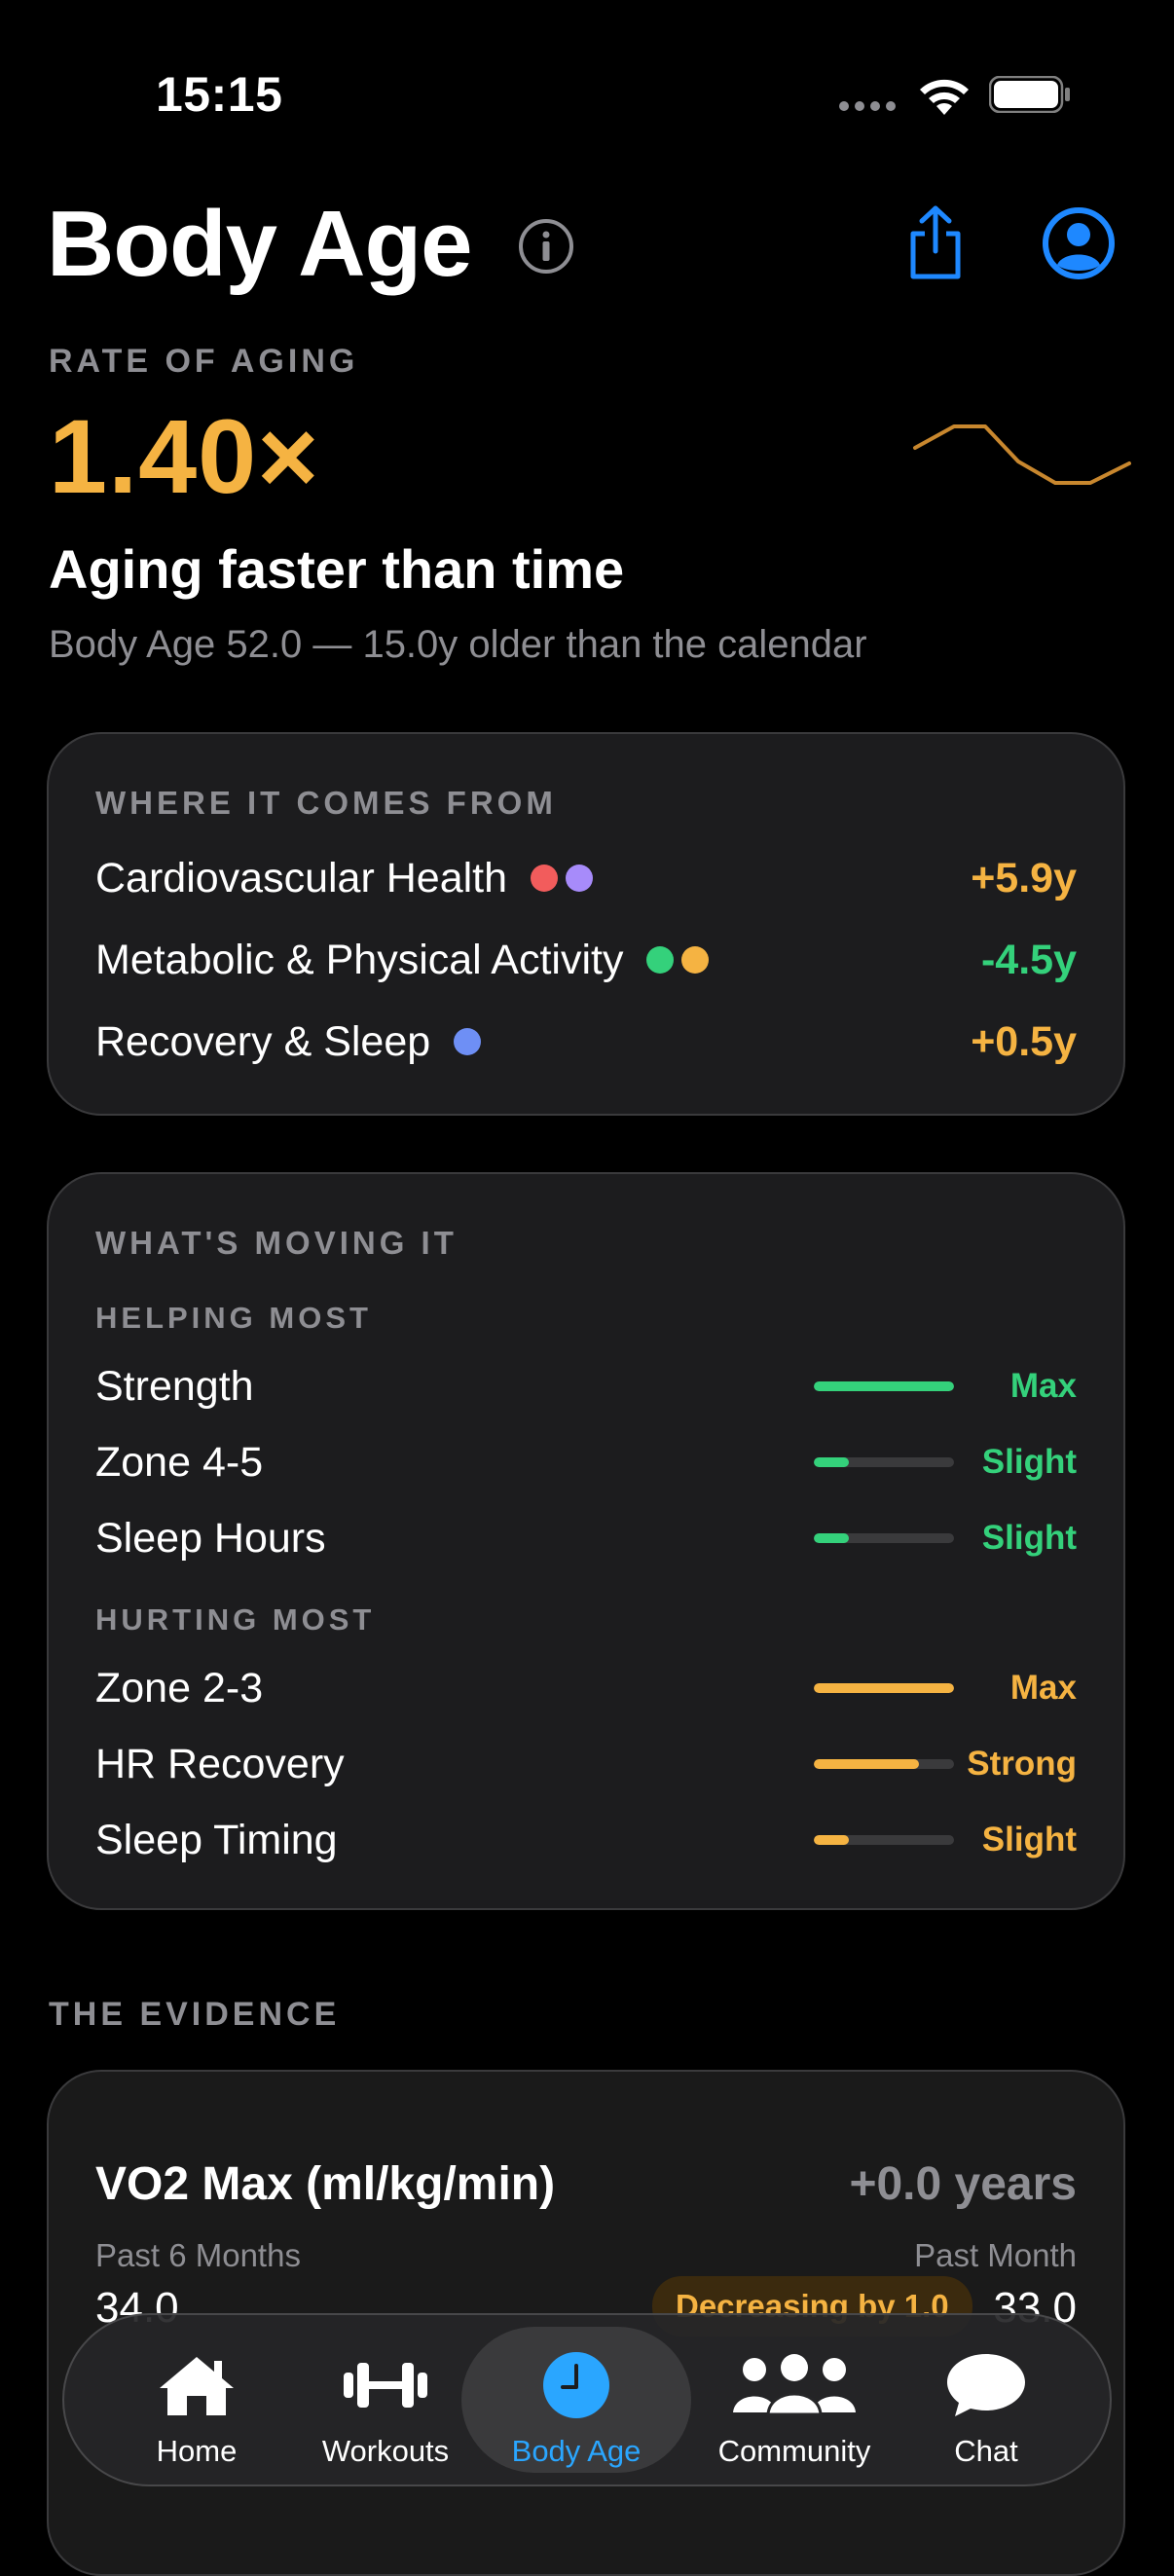 The image size is (1174, 2576). What do you see at coordinates (545, 878) in the screenshot?
I see `red-dot-icon` at bounding box center [545, 878].